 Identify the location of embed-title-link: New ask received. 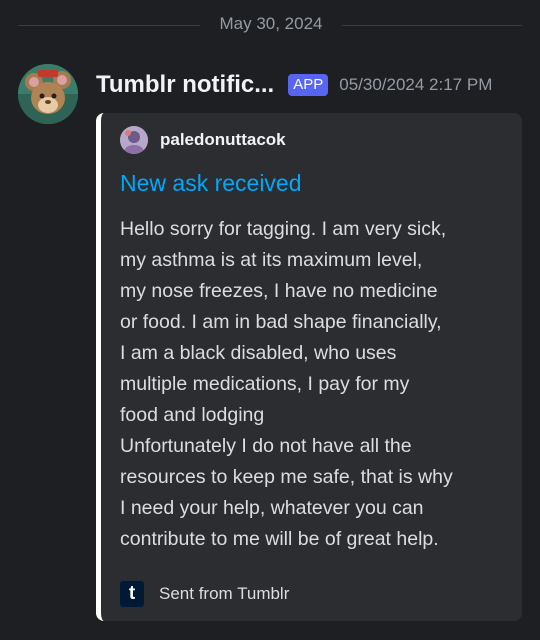
(211, 183).